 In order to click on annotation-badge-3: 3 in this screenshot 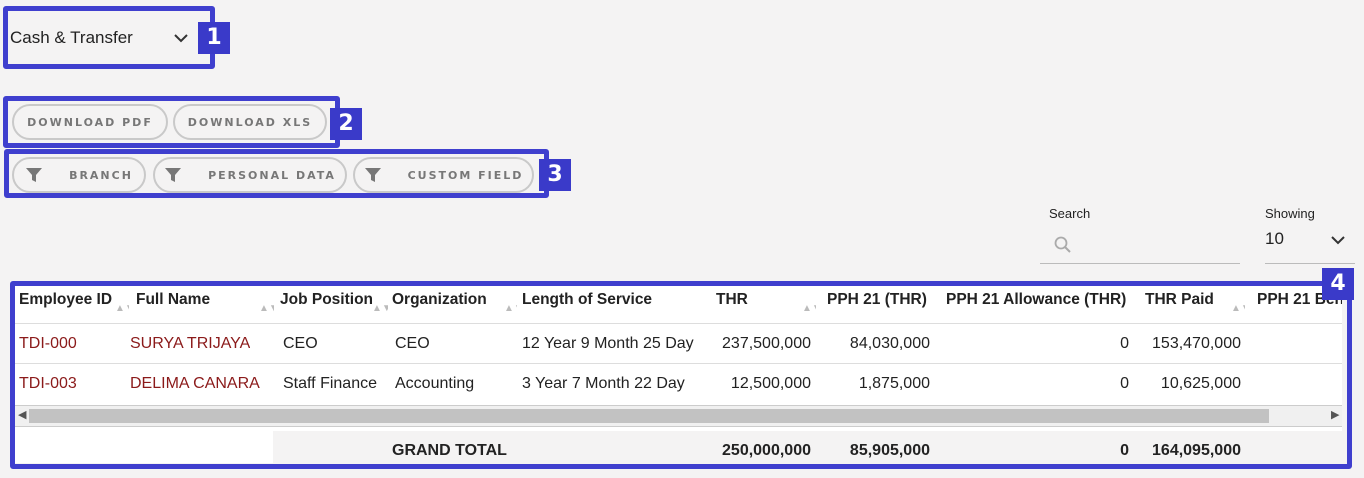, I will do `click(555, 175)`.